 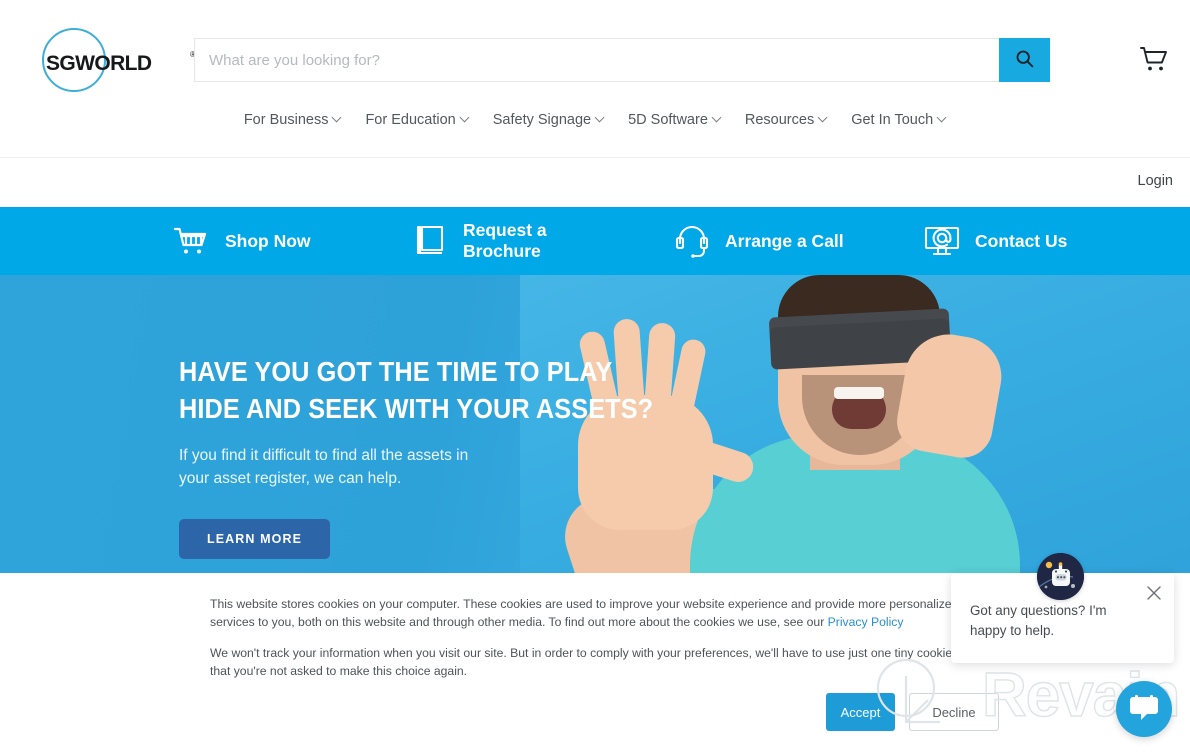 I want to click on search-button, so click(x=1024, y=60).